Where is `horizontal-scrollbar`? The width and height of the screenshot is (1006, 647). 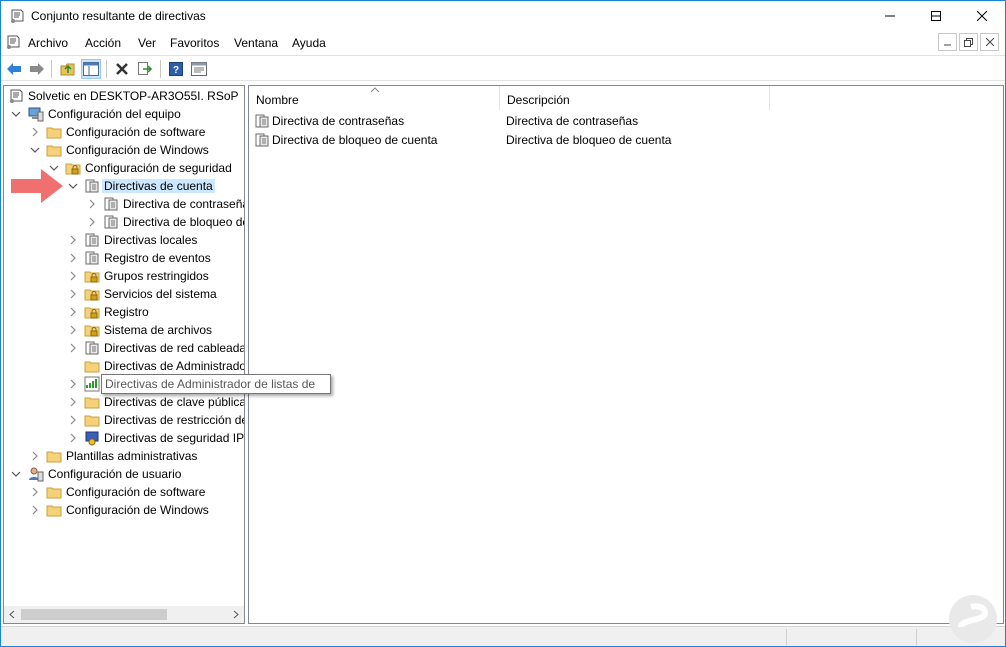
horizontal-scrollbar is located at coordinates (124, 614).